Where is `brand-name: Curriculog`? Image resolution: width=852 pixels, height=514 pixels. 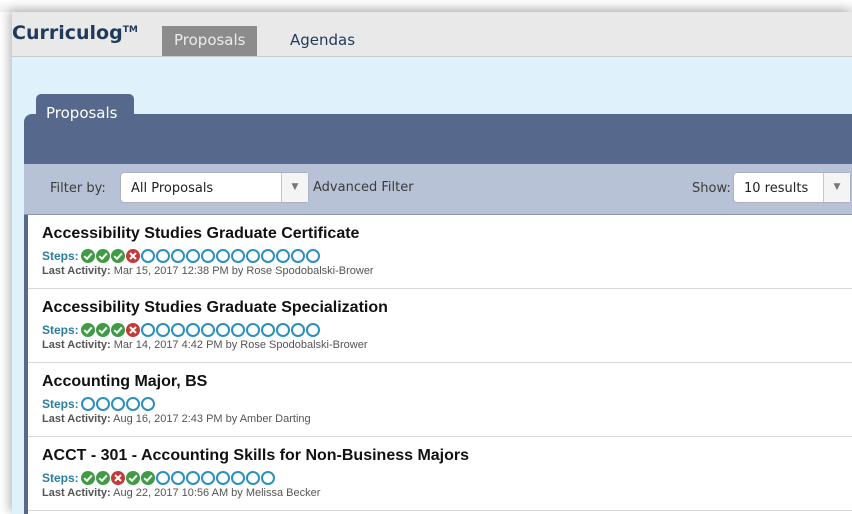 brand-name: Curriculog is located at coordinates (67, 33).